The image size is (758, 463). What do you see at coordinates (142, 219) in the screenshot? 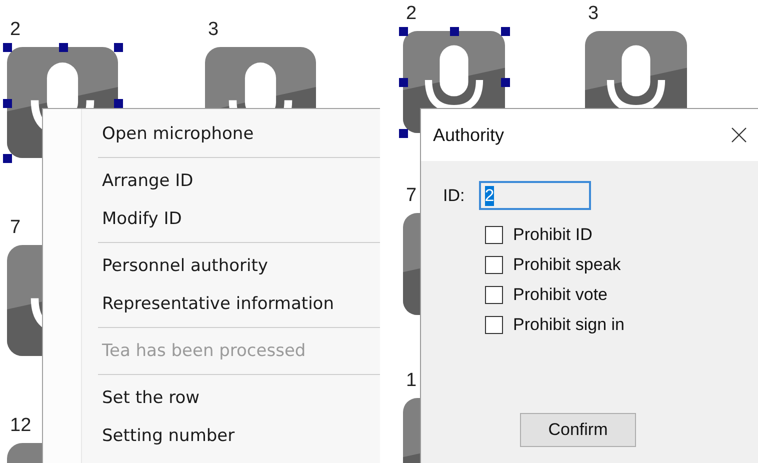
I see `menu-item: Modify ID` at bounding box center [142, 219].